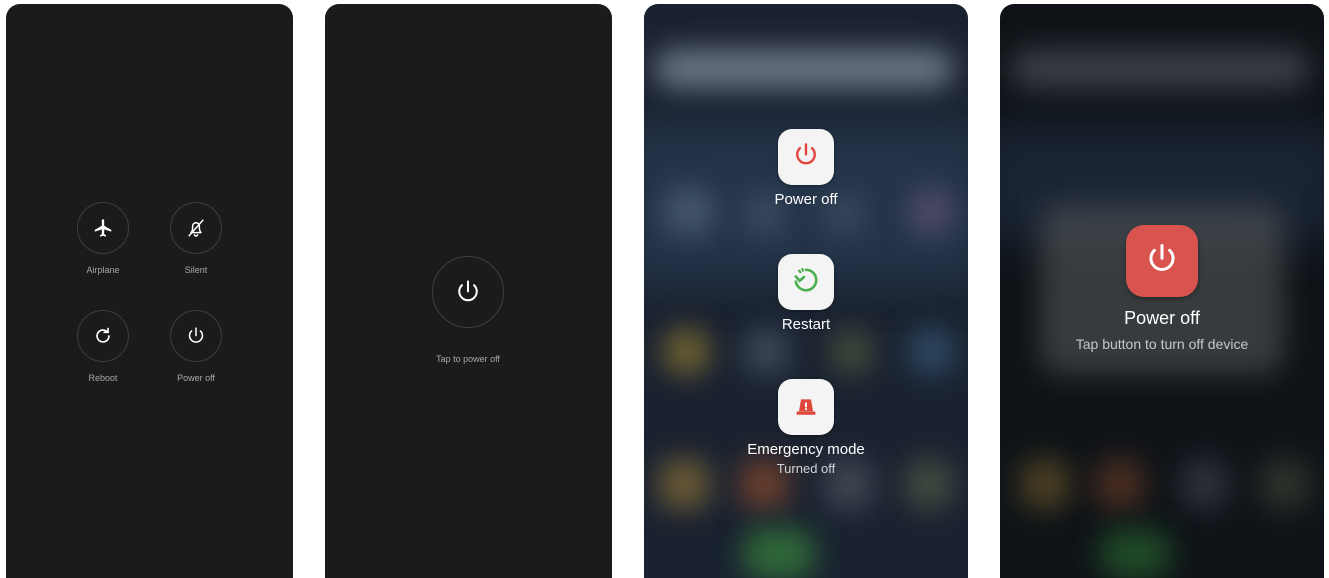  Describe the element at coordinates (468, 359) in the screenshot. I see `tap-to-power-off-hint: Tap to power off` at that location.